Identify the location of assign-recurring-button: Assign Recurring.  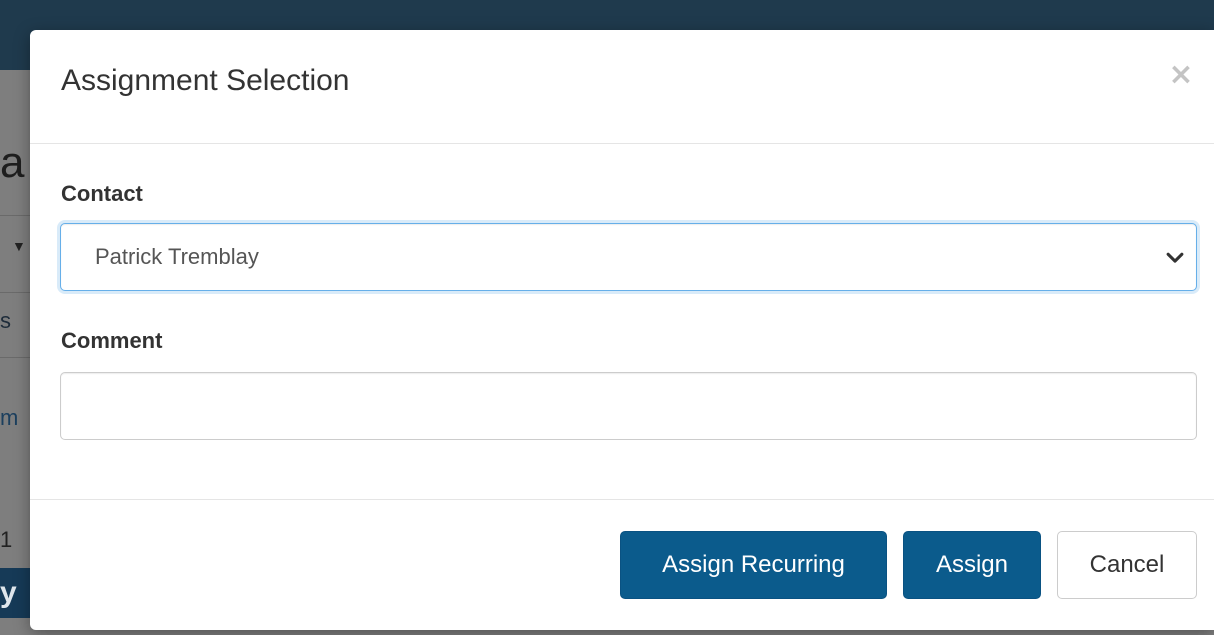
(753, 565).